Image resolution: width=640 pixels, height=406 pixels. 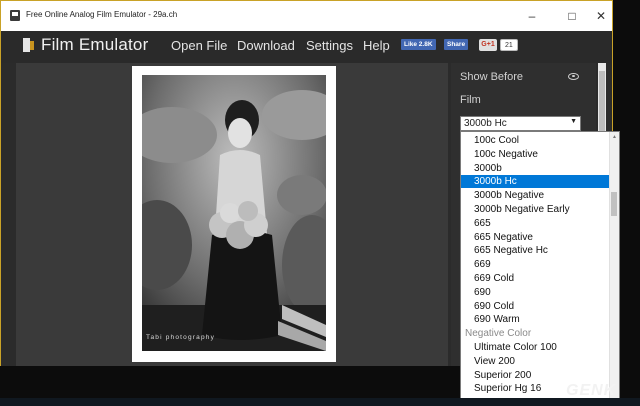 I want to click on dropdown-scrollbar, so click(x=614, y=268).